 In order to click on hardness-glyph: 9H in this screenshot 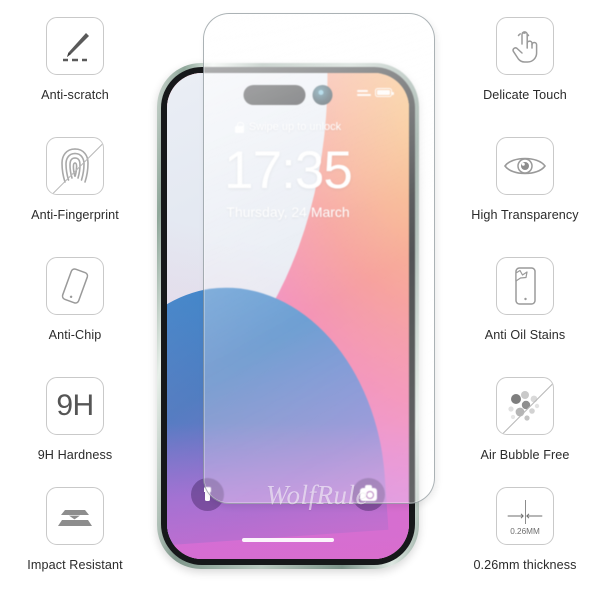, I will do `click(75, 405)`.